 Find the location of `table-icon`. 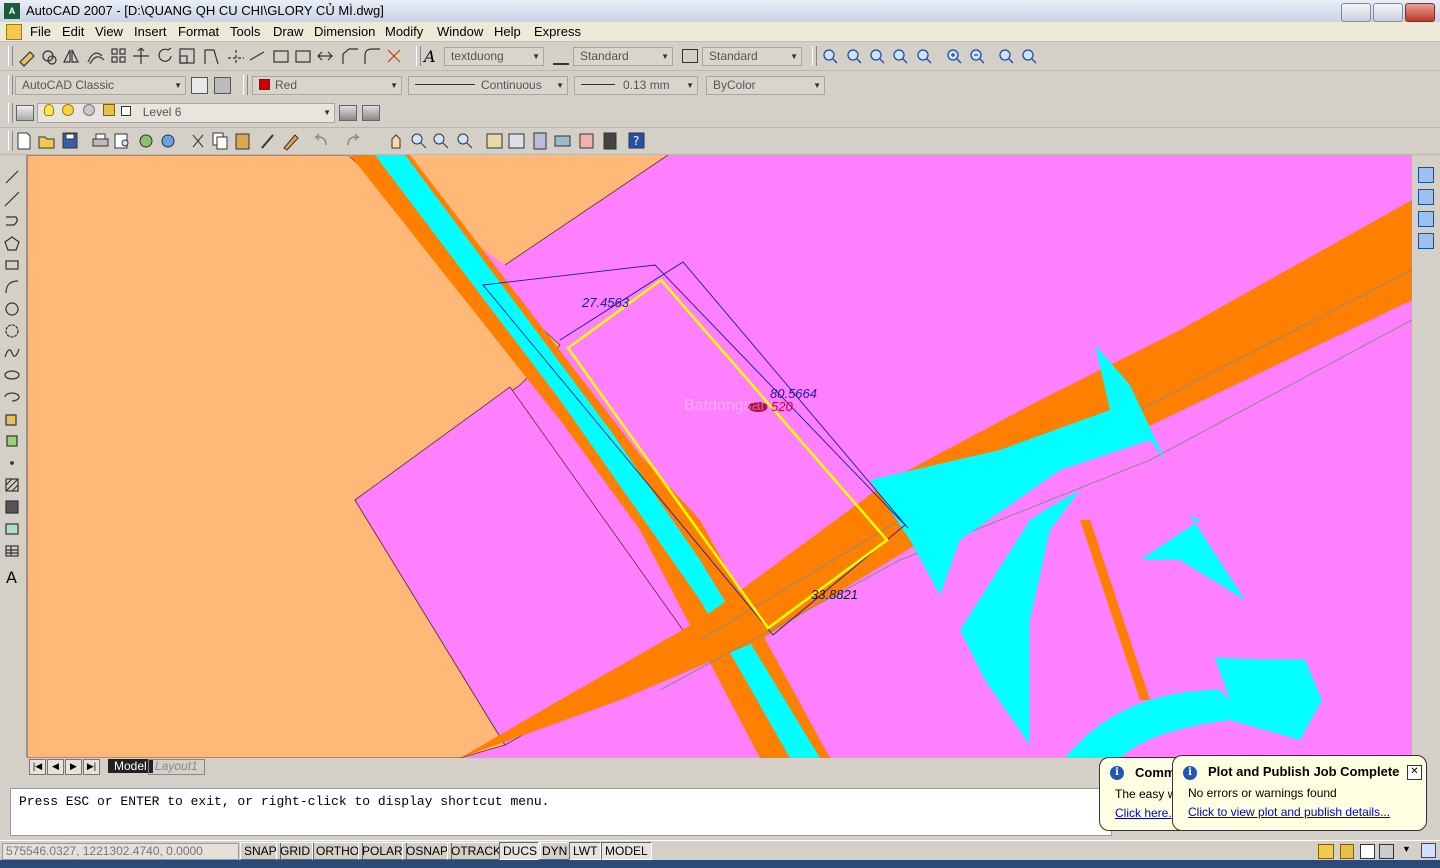

table-icon is located at coordinates (12, 551).